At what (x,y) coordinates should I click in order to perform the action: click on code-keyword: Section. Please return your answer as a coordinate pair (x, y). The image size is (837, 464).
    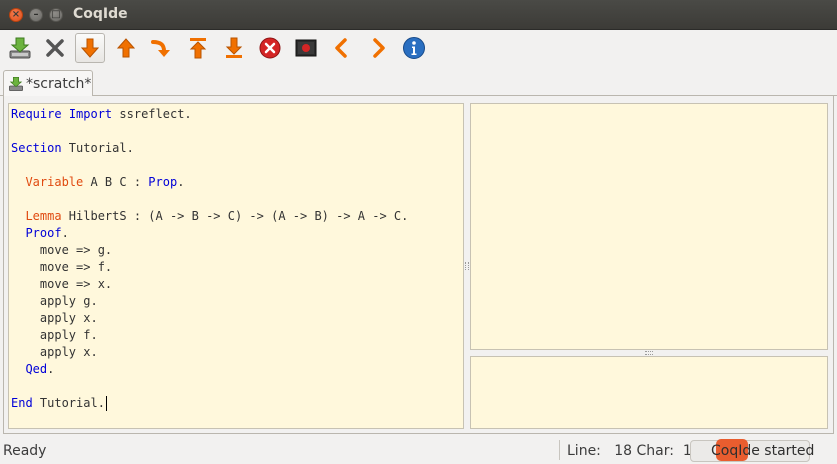
    Looking at the image, I should click on (36, 148).